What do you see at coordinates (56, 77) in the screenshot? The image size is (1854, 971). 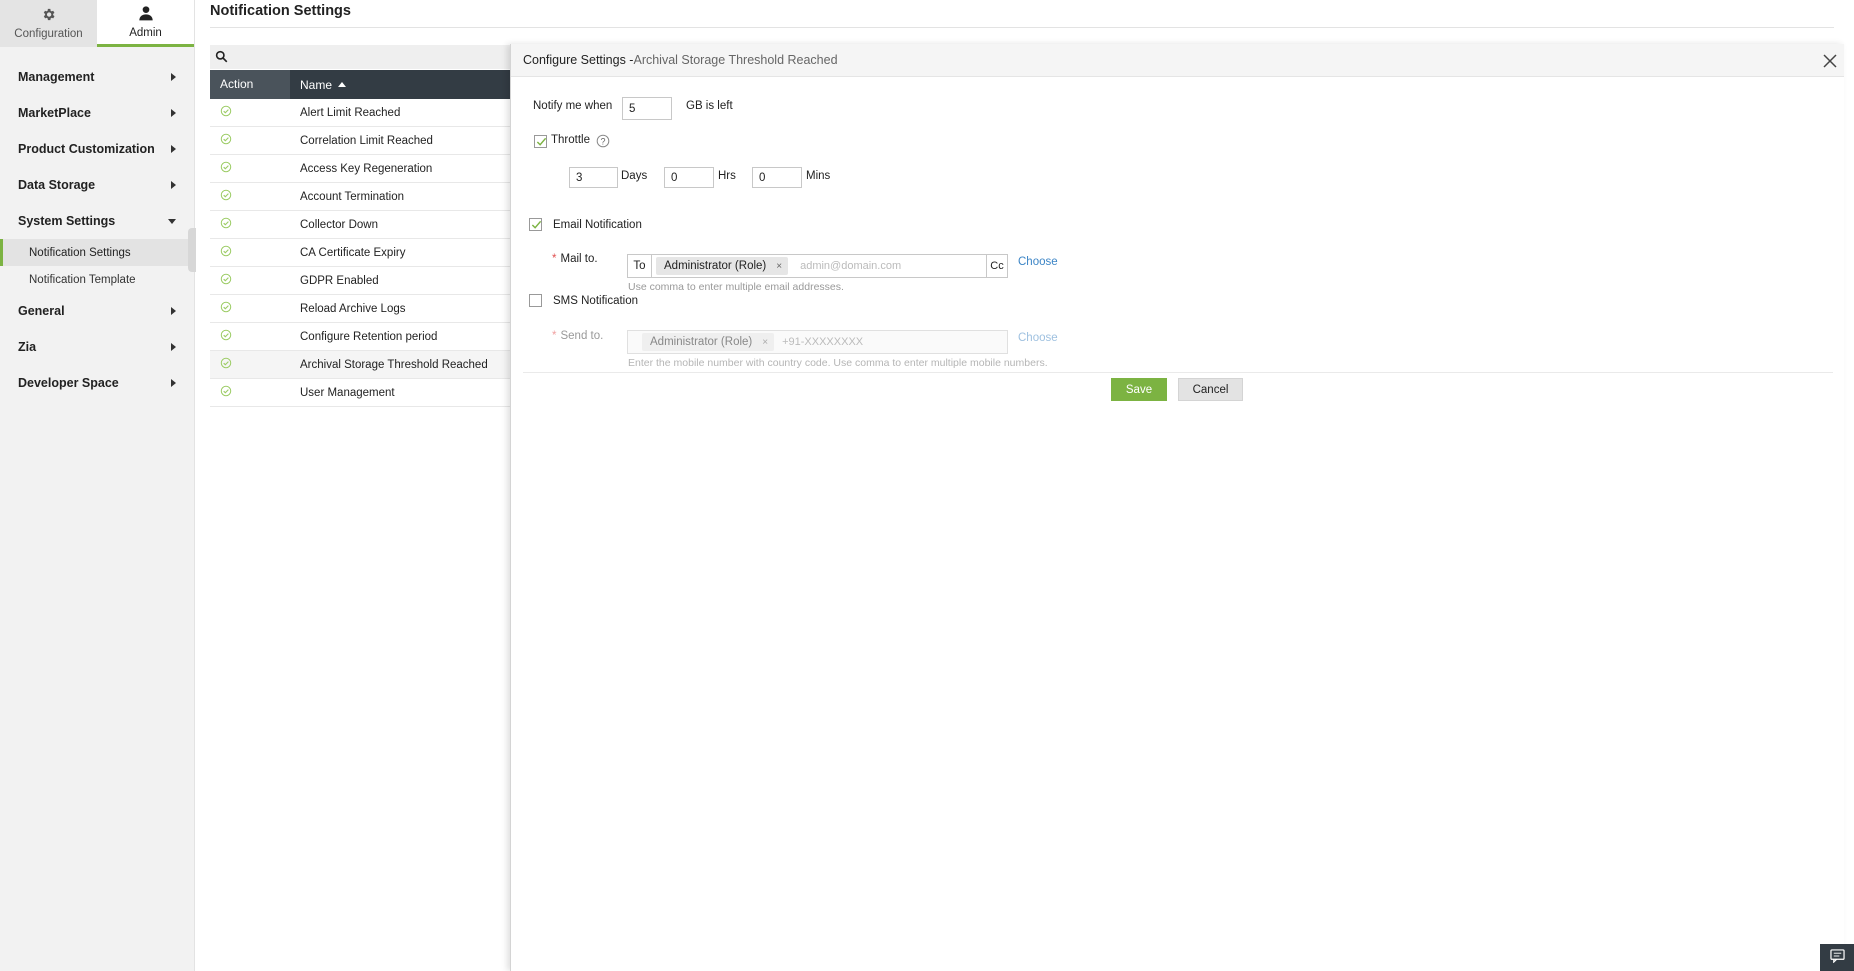 I see `sidebar-item-label: Management` at bounding box center [56, 77].